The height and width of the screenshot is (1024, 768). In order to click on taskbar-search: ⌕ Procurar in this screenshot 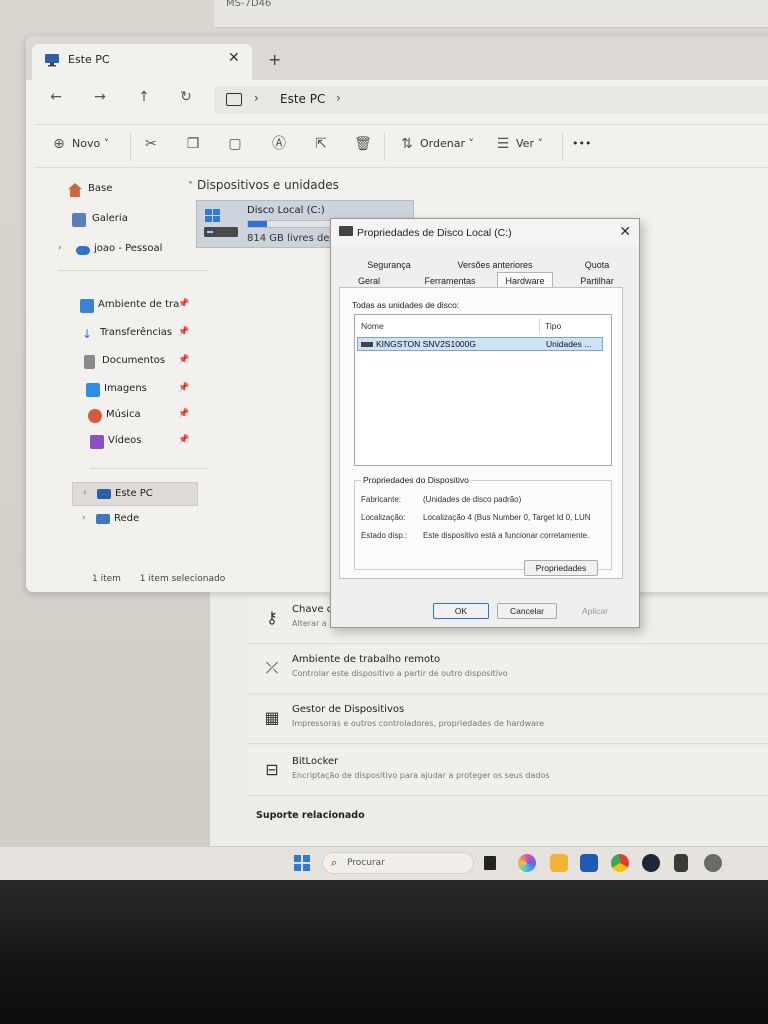, I will do `click(398, 863)`.